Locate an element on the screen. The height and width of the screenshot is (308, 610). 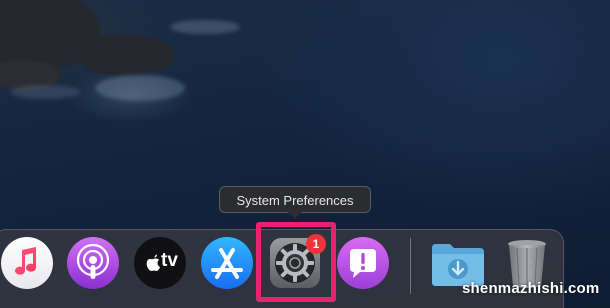
feedback-icon is located at coordinates (363, 263).